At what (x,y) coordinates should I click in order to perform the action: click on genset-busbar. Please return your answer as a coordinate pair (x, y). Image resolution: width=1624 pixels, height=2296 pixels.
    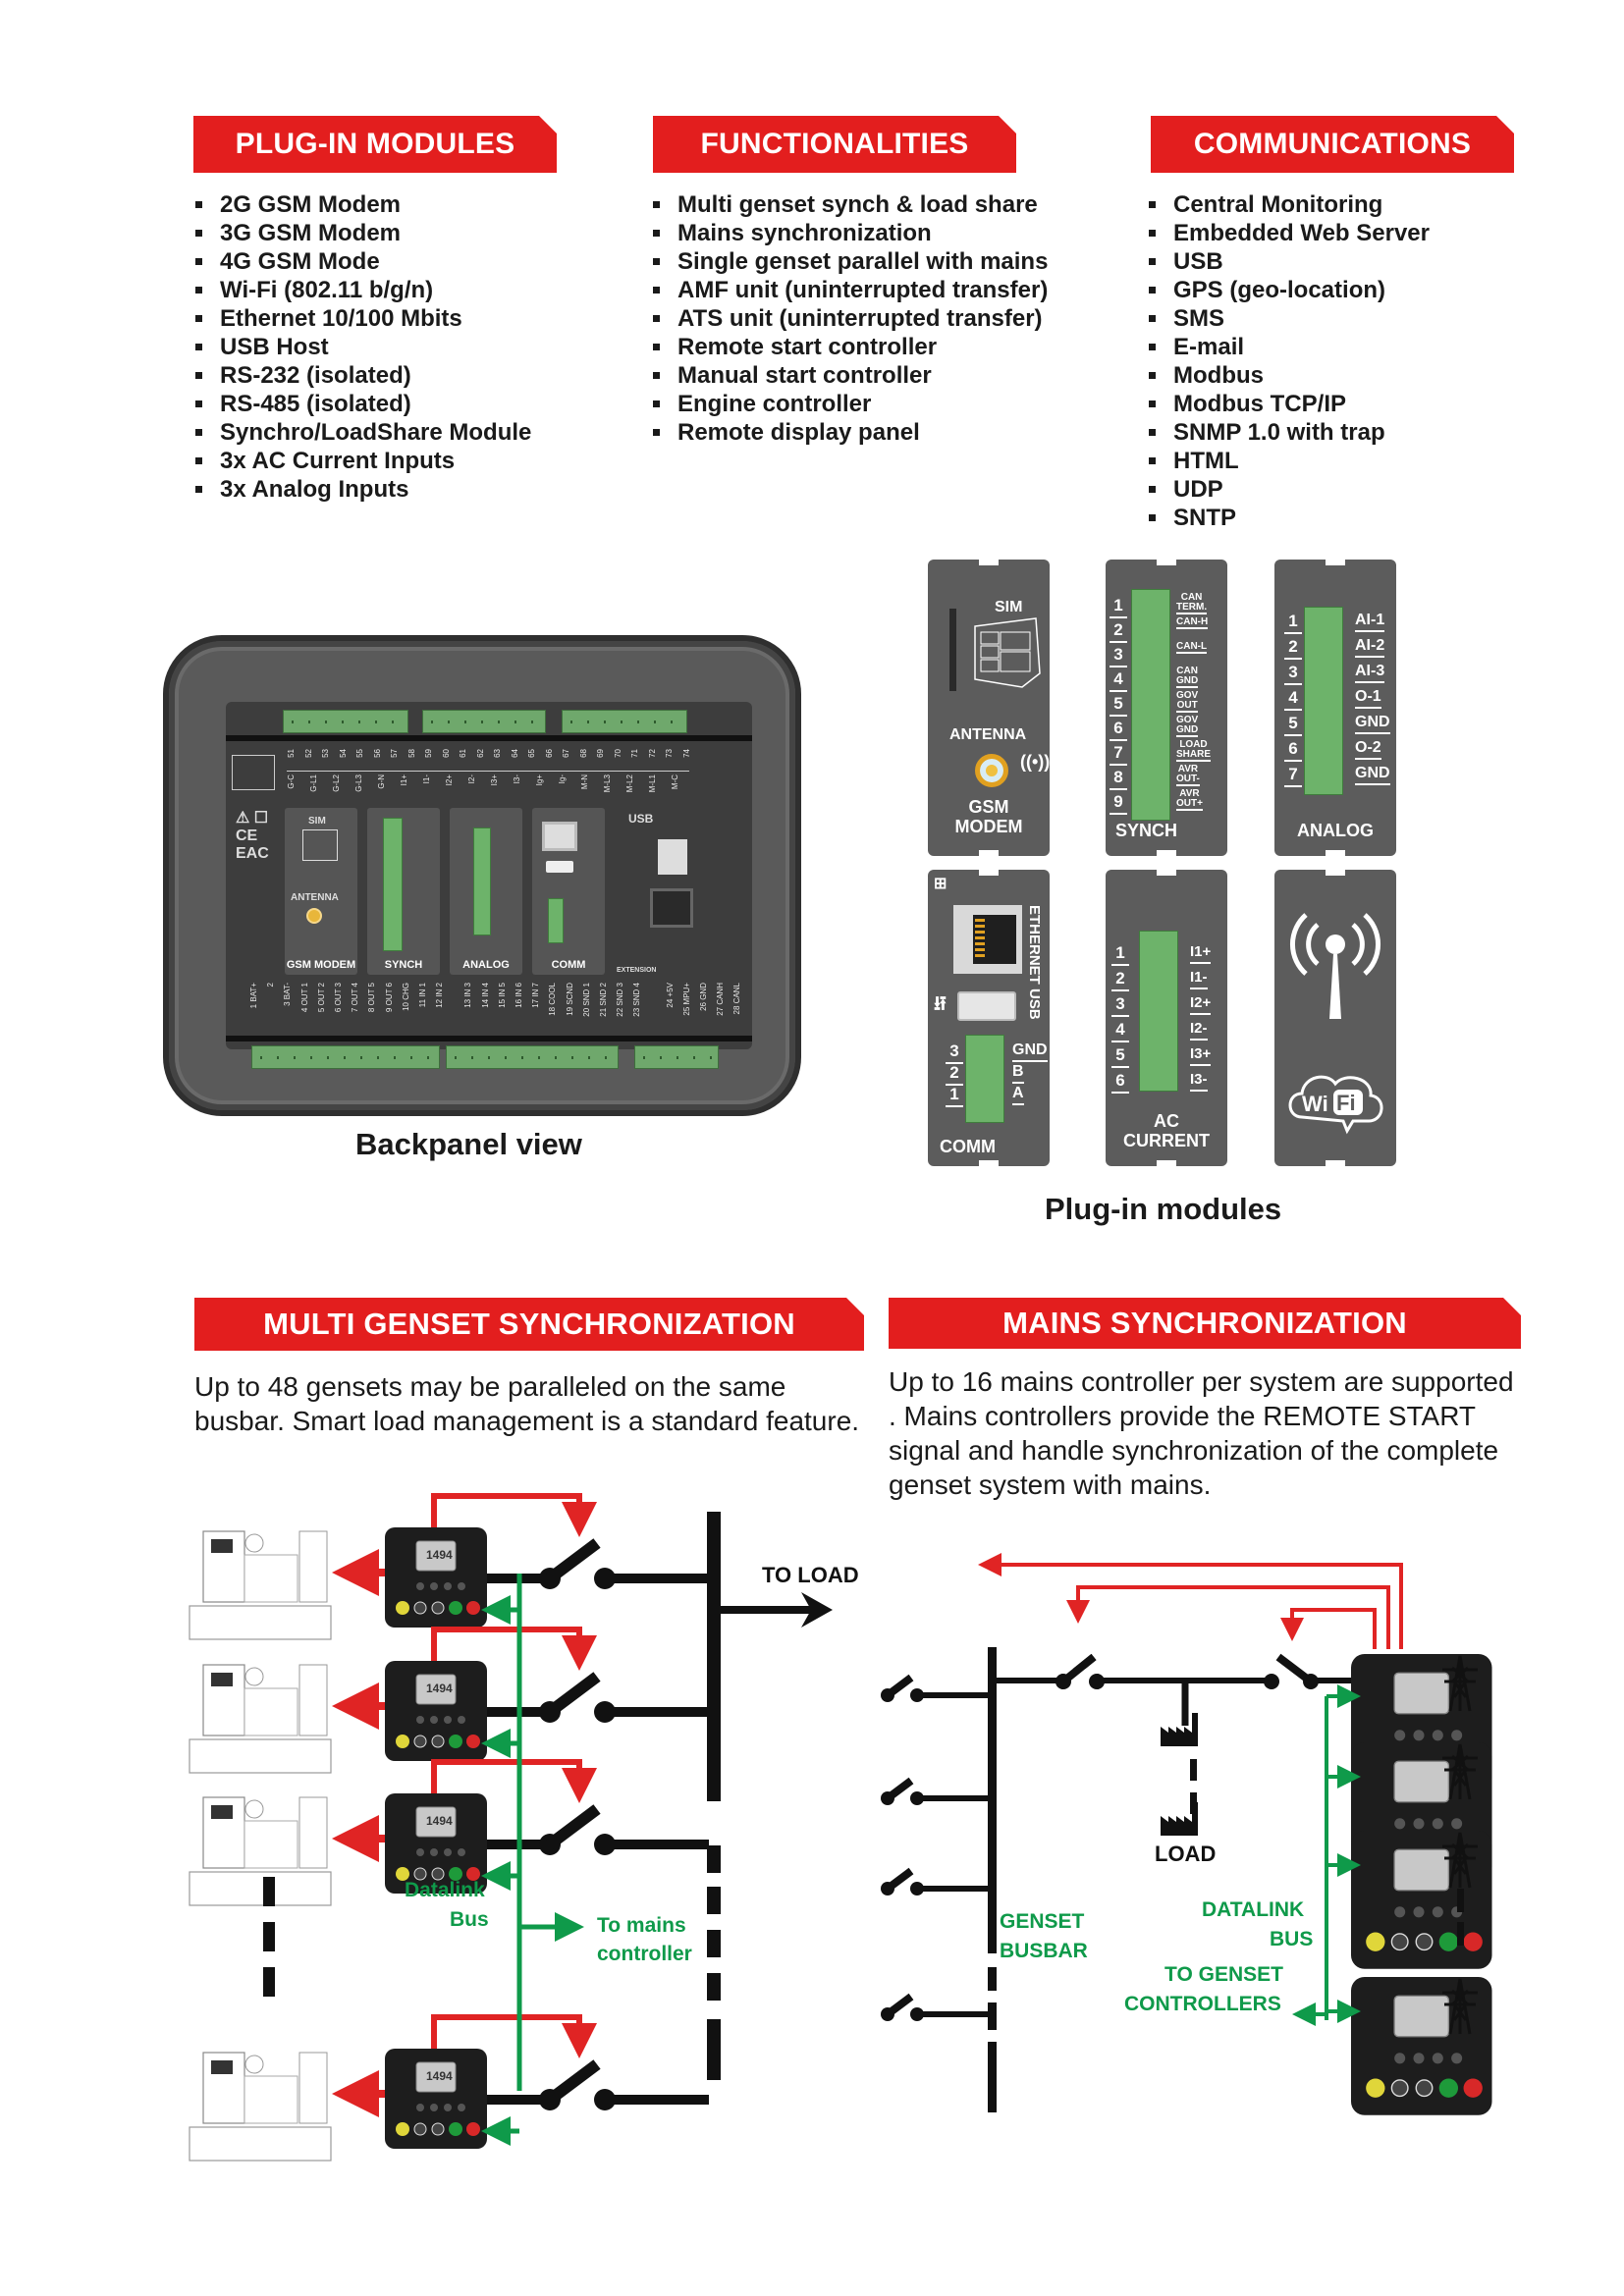
    Looking at the image, I should click on (714, 1656).